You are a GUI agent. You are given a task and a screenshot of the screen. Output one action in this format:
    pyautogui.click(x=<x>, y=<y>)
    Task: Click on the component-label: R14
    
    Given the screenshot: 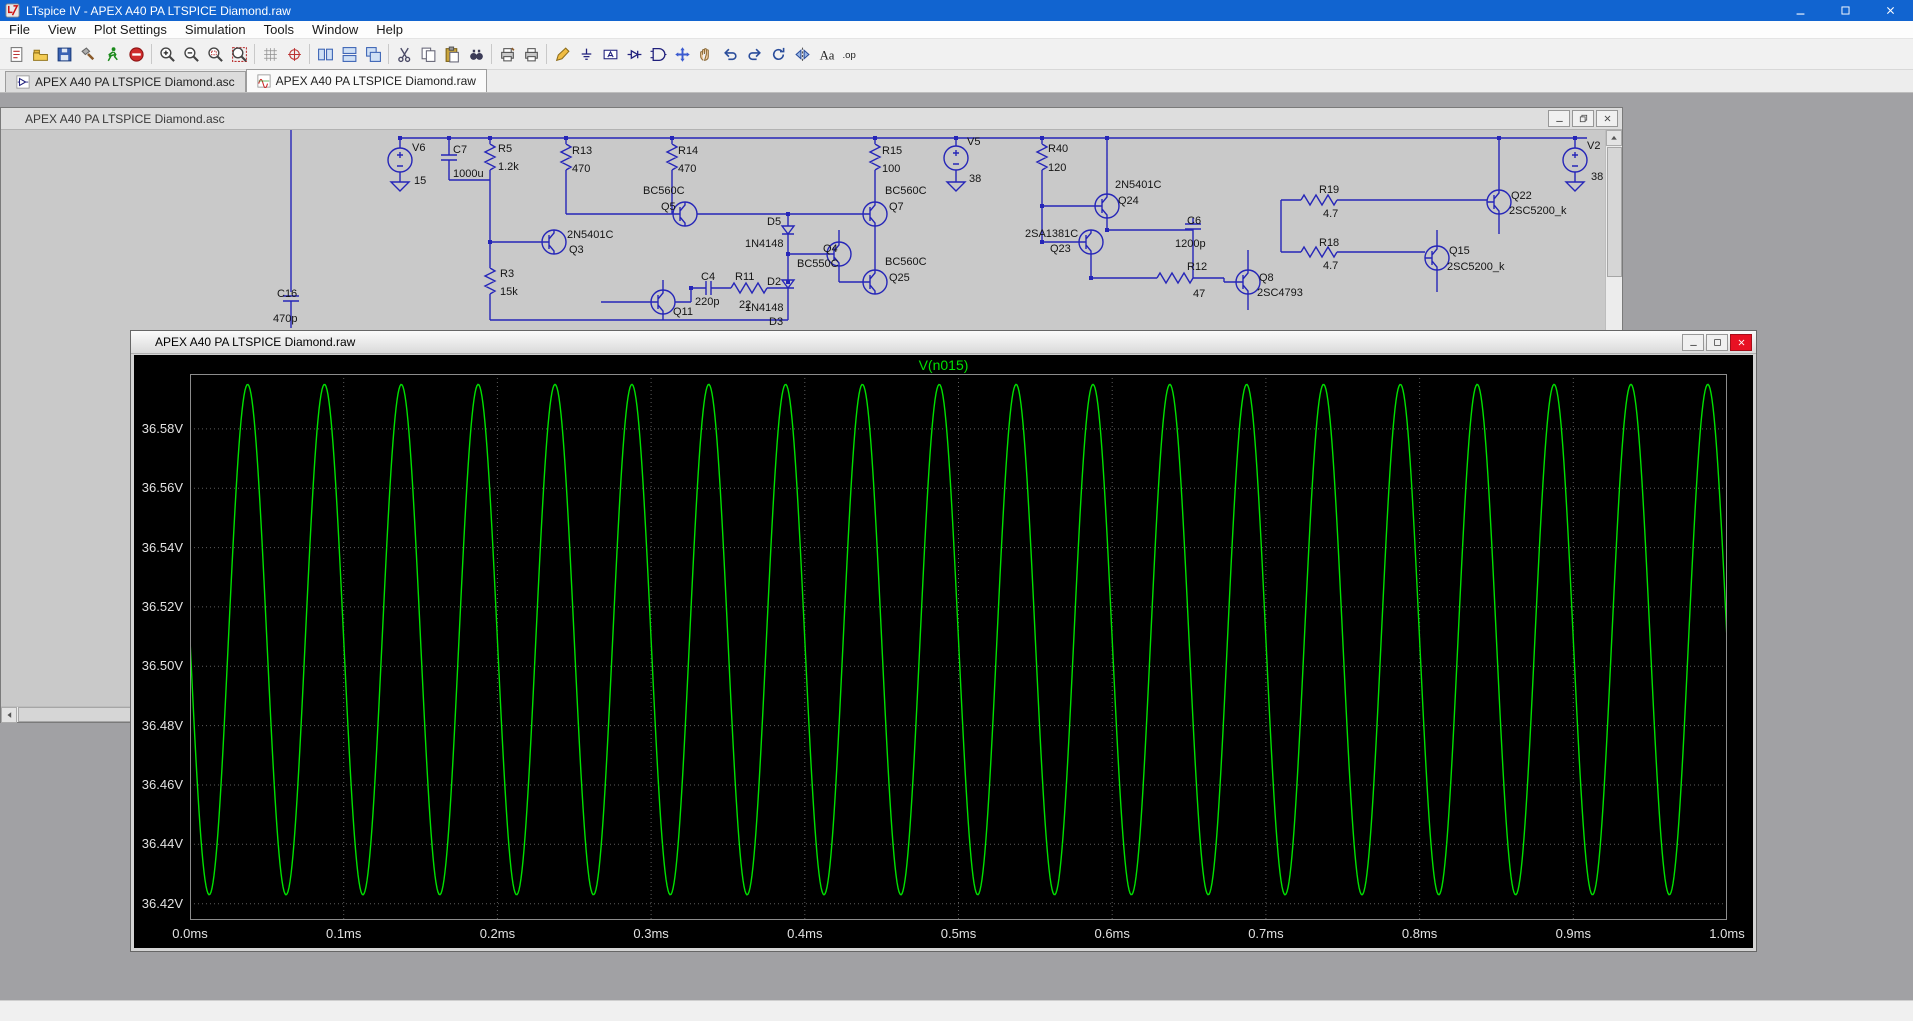 What is the action you would take?
    pyautogui.click(x=688, y=151)
    